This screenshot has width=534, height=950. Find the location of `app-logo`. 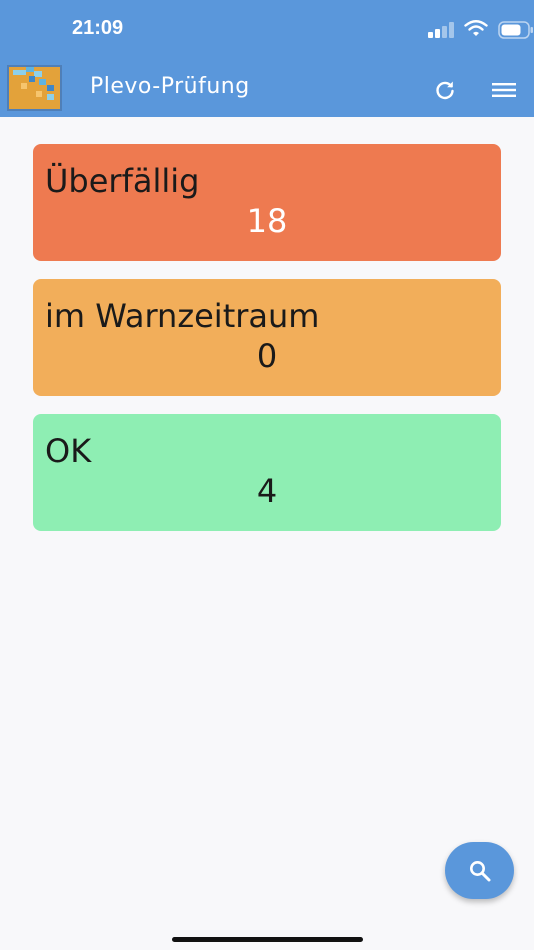

app-logo is located at coordinates (34, 88).